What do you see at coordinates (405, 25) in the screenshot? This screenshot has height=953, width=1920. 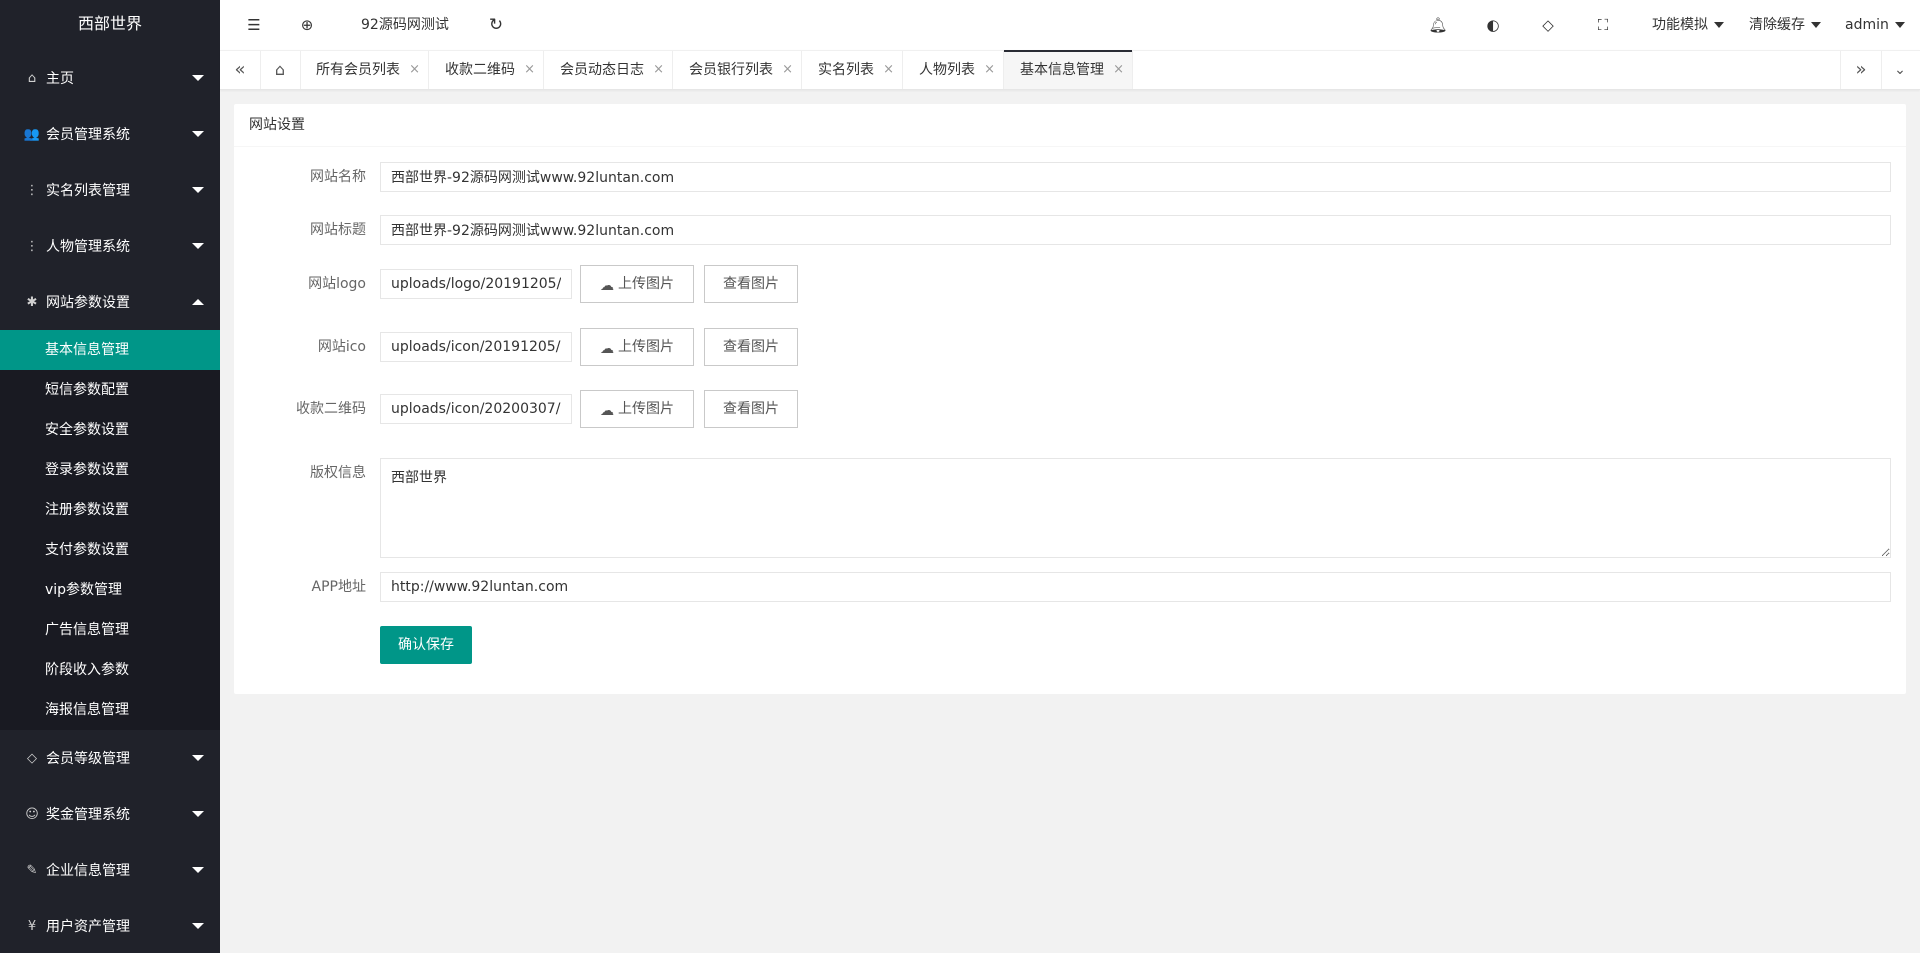 I see `site-link: 92源码网测试` at bounding box center [405, 25].